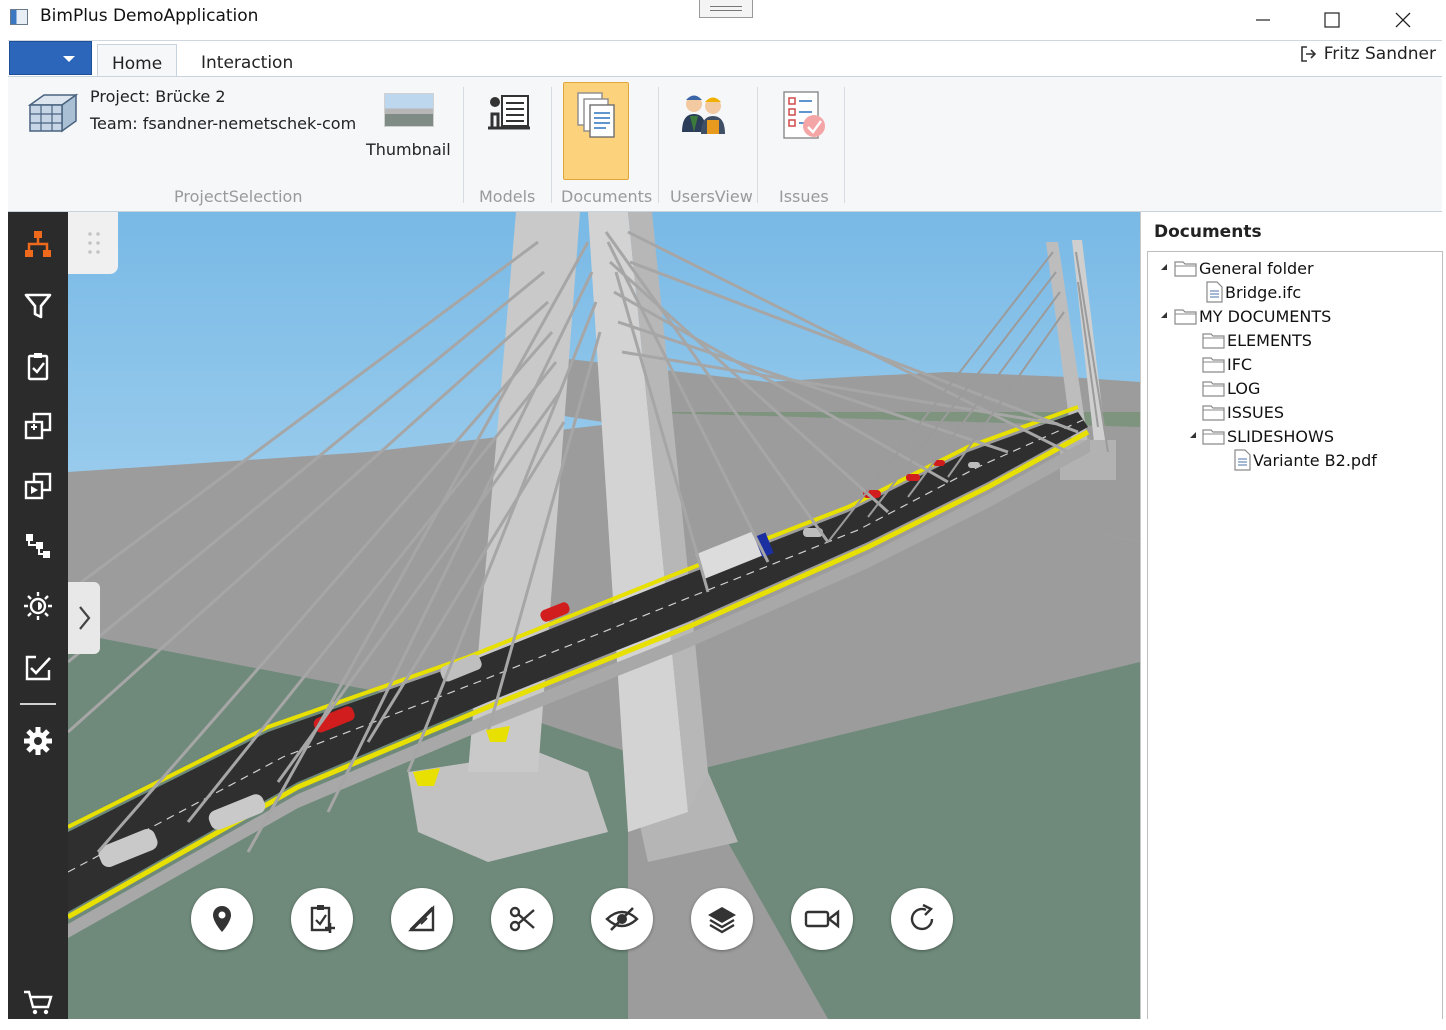  I want to click on location-pin-icon, so click(222, 919).